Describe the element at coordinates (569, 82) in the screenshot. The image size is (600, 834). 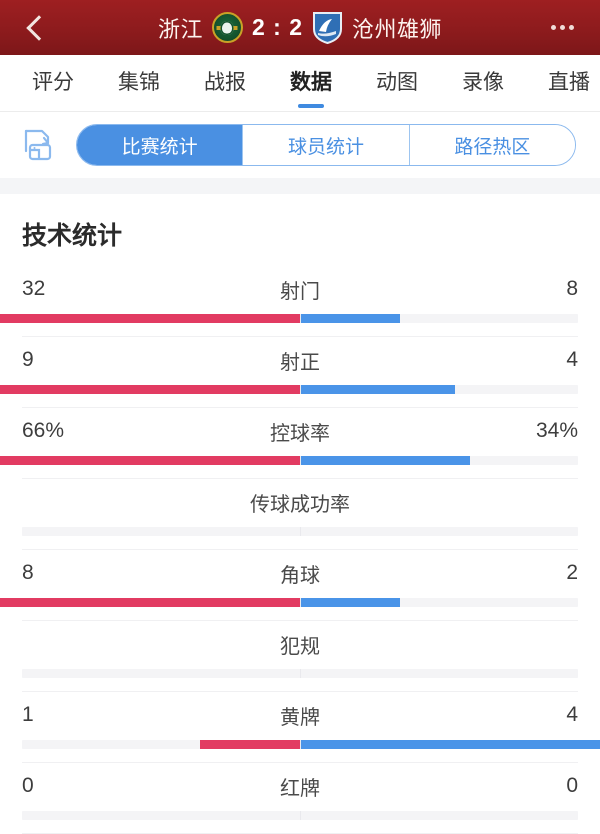
I see `tab-label: 直播` at that location.